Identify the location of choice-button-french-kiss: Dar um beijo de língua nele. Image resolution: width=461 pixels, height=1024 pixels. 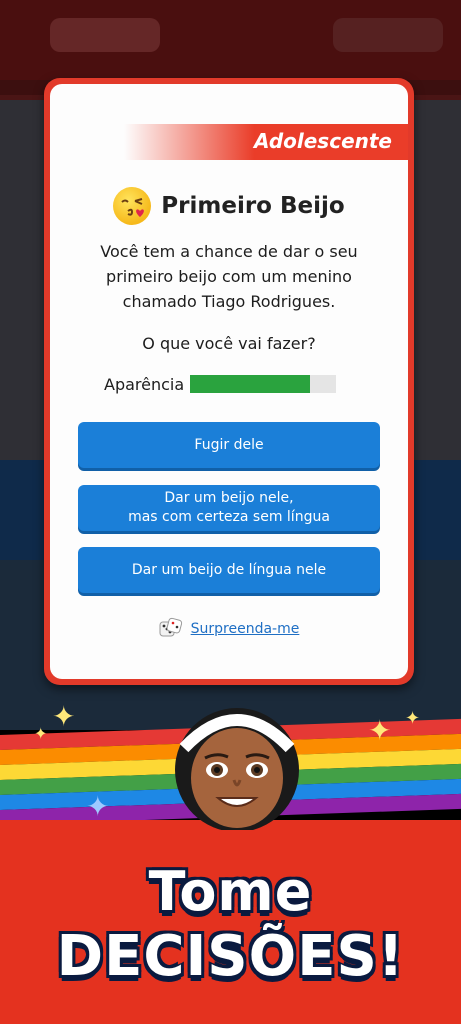
(229, 570).